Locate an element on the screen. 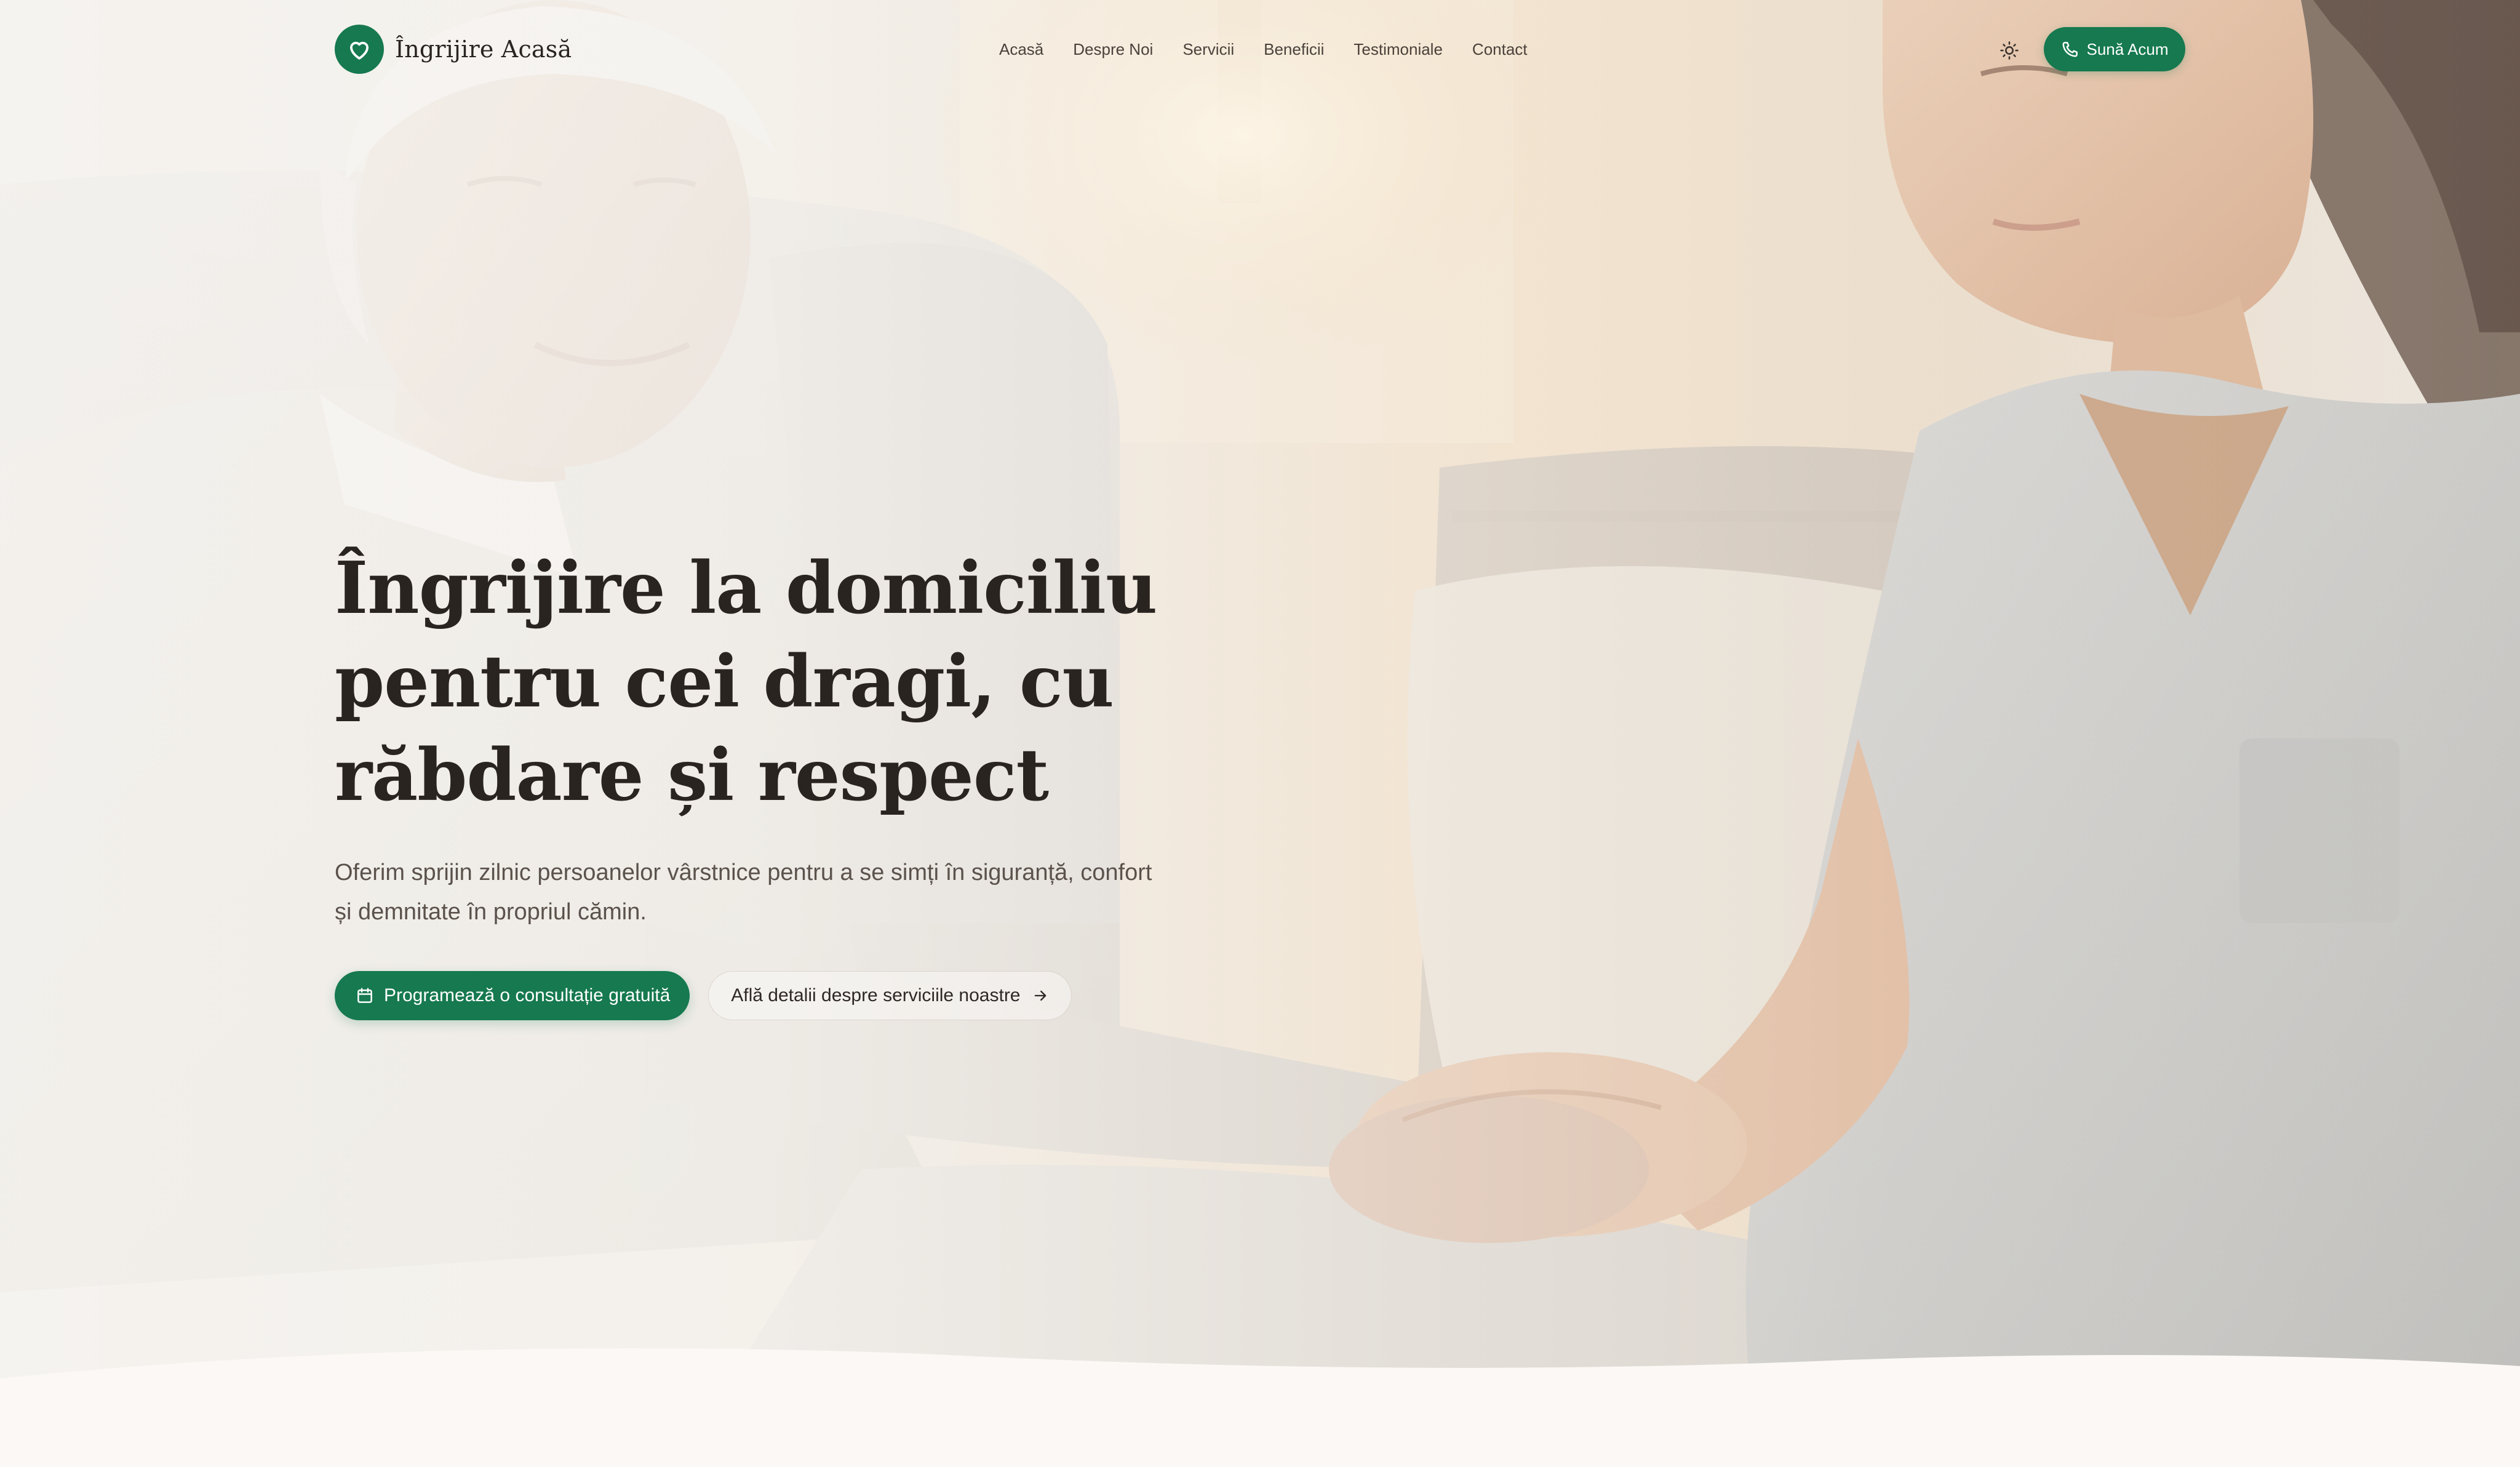 The height and width of the screenshot is (1467, 2520). call-now-label: Sună Acum is located at coordinates (2127, 48).